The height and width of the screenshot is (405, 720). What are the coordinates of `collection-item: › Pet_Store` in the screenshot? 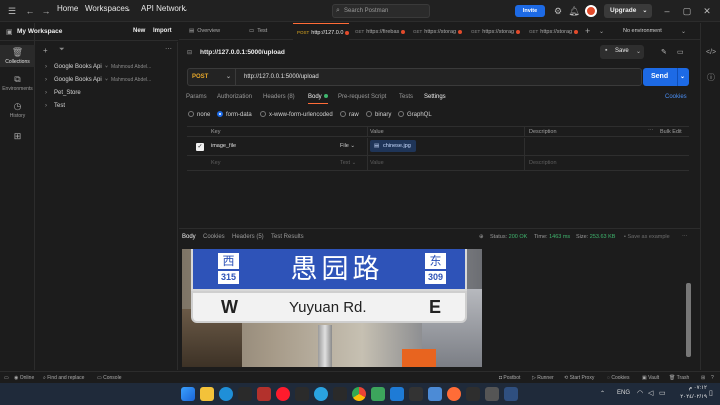 It's located at (106, 93).